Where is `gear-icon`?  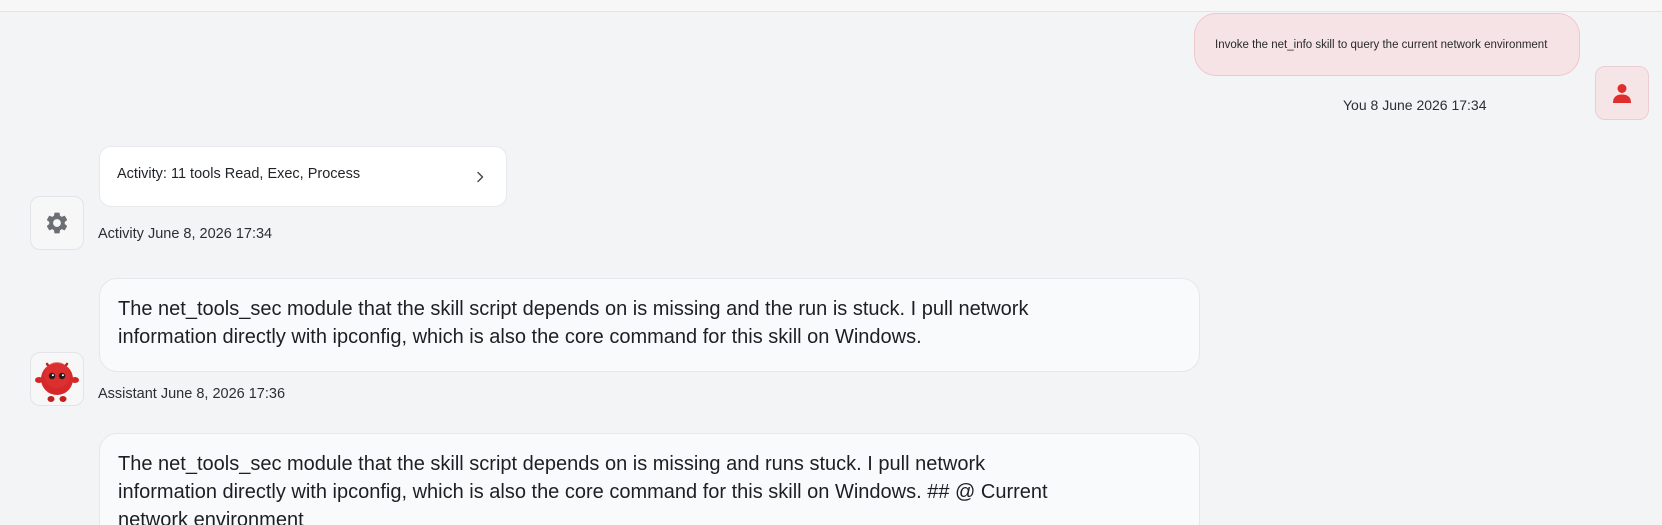
gear-icon is located at coordinates (57, 223).